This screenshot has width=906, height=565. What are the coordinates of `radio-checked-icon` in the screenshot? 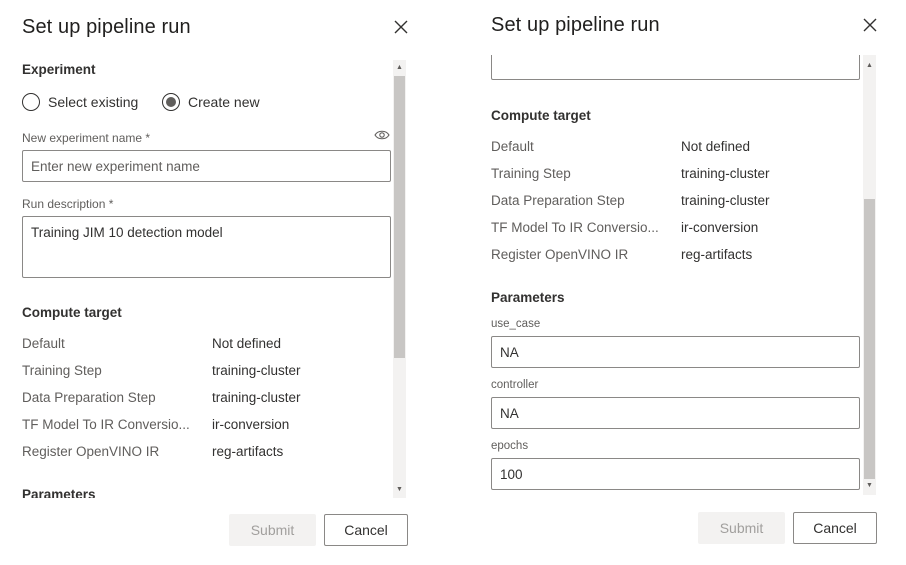 It's located at (171, 102).